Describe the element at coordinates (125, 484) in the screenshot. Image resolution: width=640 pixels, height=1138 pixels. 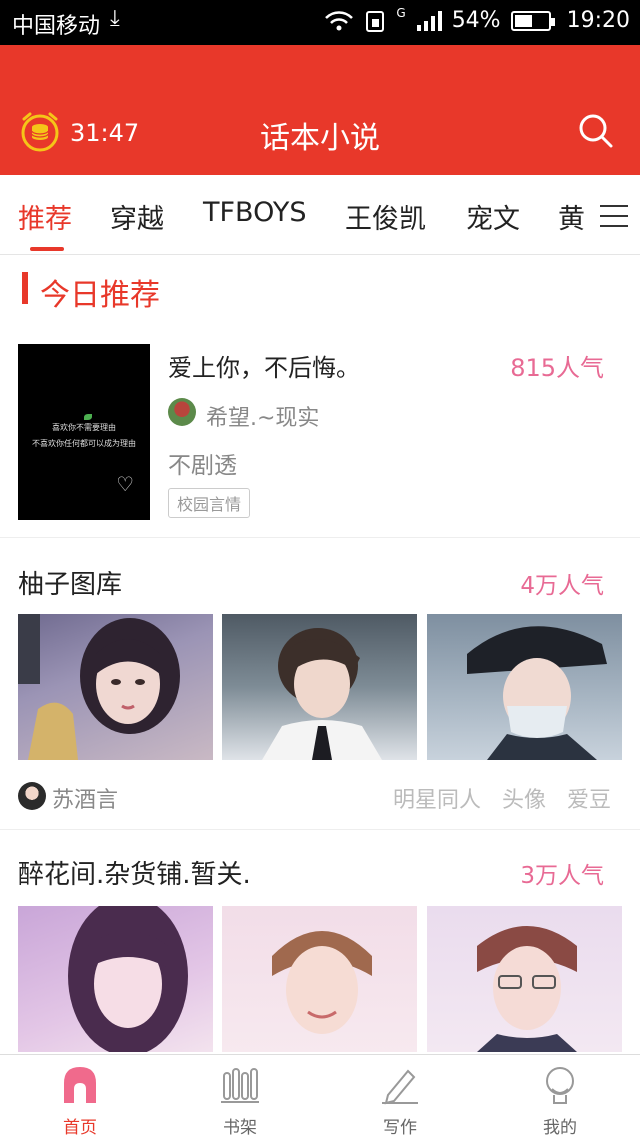
I see `heart-icon: ♡` at that location.